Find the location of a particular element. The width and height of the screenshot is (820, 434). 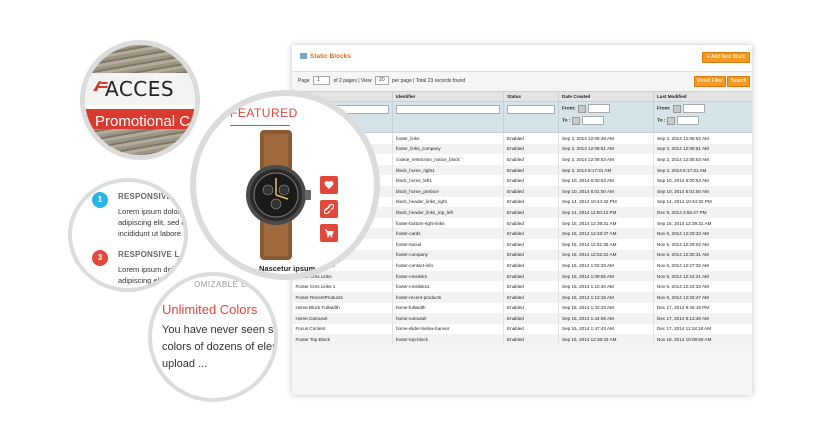

table-cell: Sep 2, 2014 12:08:51 AM is located at coordinates (606, 149).